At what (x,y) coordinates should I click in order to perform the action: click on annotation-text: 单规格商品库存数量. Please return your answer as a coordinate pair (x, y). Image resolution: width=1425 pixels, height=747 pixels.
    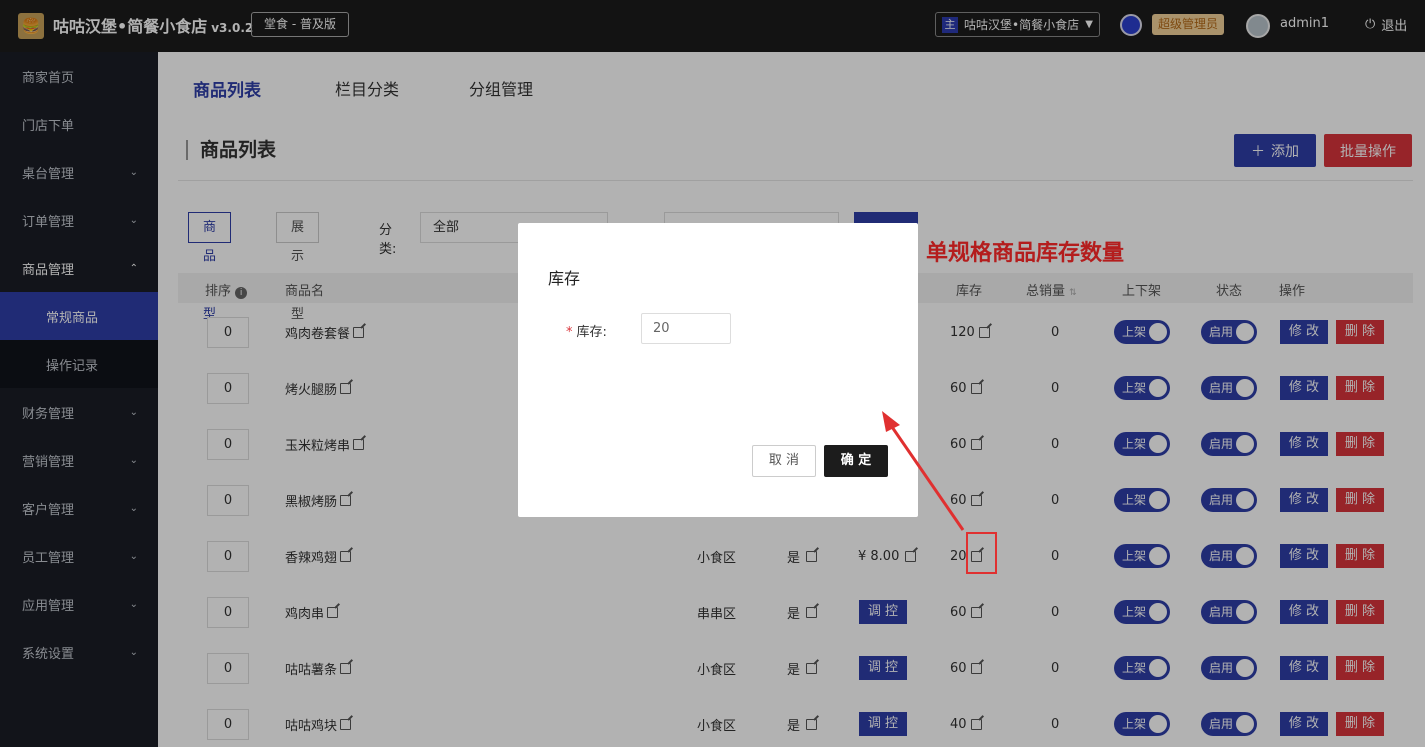
    Looking at the image, I should click on (1025, 253).